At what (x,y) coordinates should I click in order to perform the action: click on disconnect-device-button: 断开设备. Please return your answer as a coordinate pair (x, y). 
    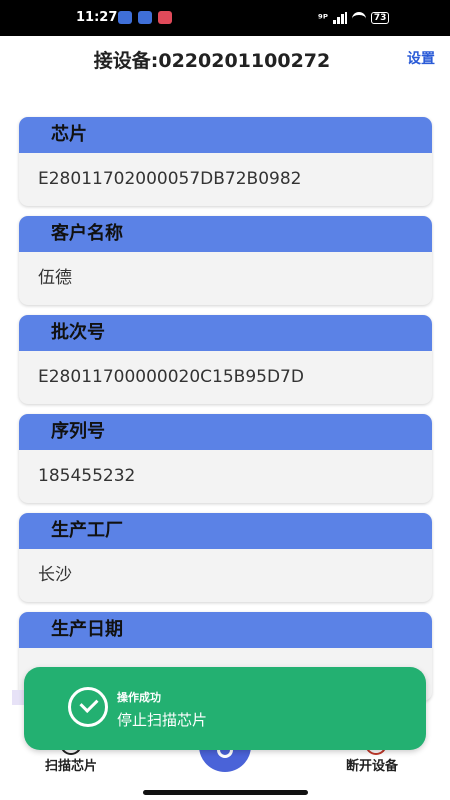
    Looking at the image, I should click on (372, 764).